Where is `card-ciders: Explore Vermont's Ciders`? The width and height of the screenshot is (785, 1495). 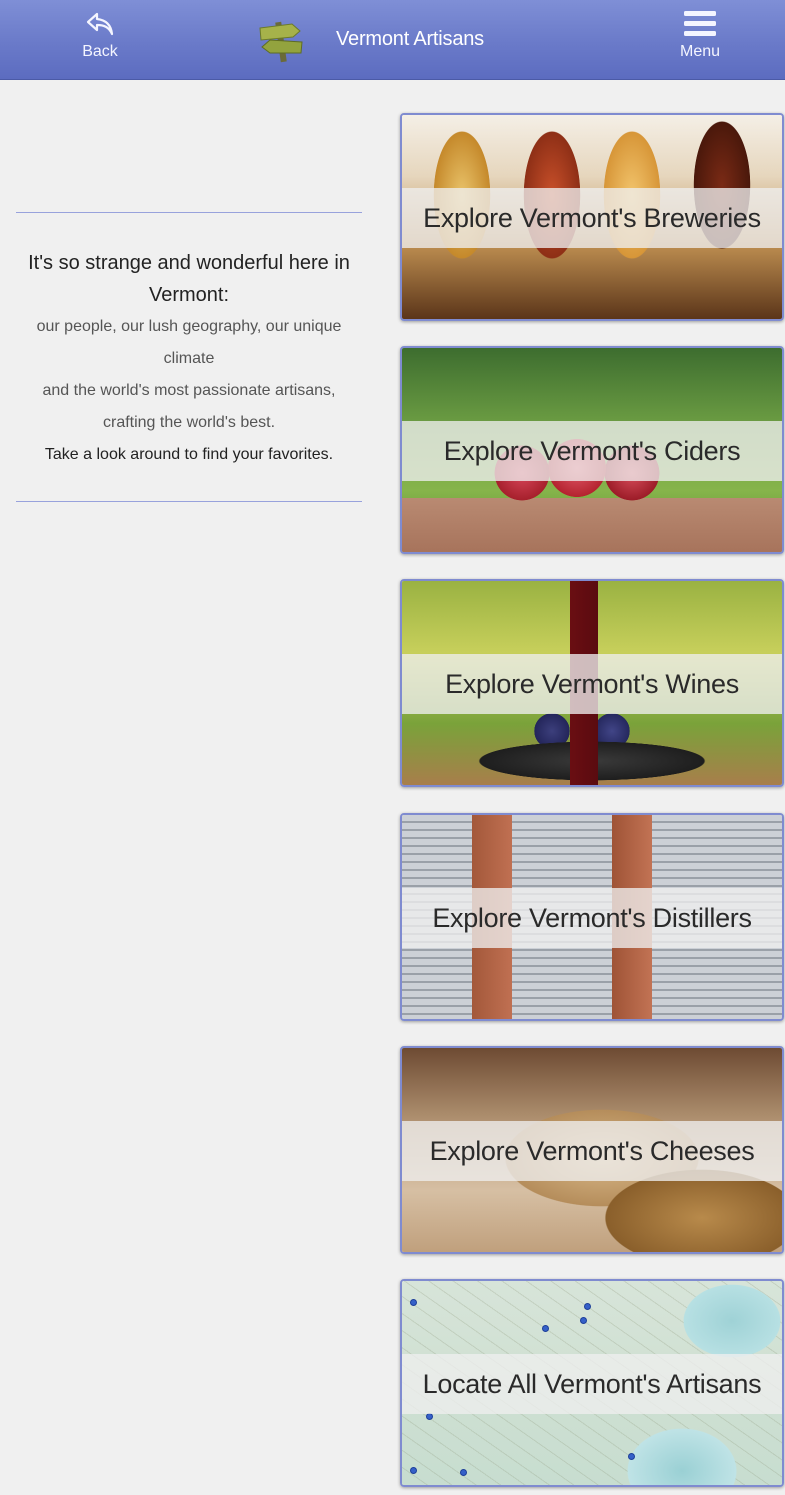
card-ciders: Explore Vermont's Ciders is located at coordinates (592, 450).